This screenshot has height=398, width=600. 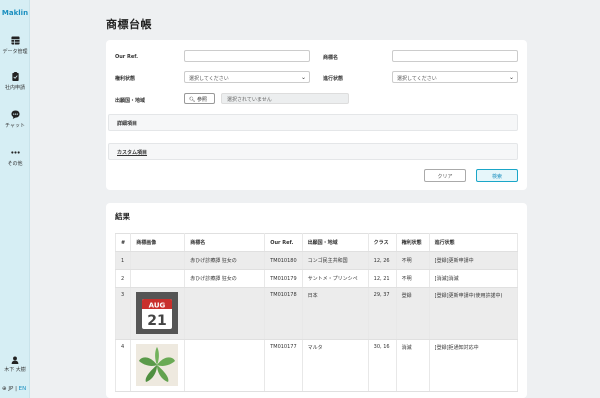 I want to click on sidebar-item-data: データ管理, so click(x=15, y=45).